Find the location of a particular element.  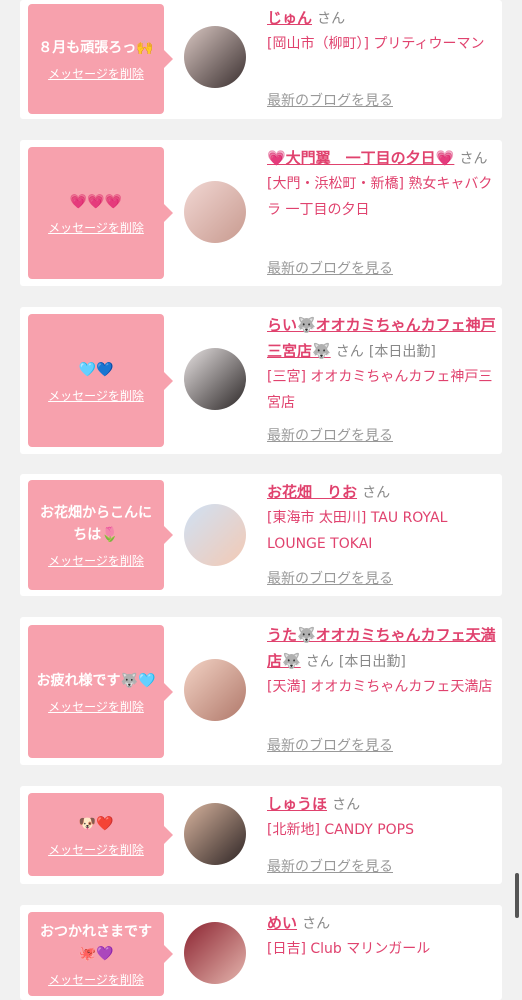

shop-link: [天満] オオカミちゃんカフェ天満店 is located at coordinates (382, 687).